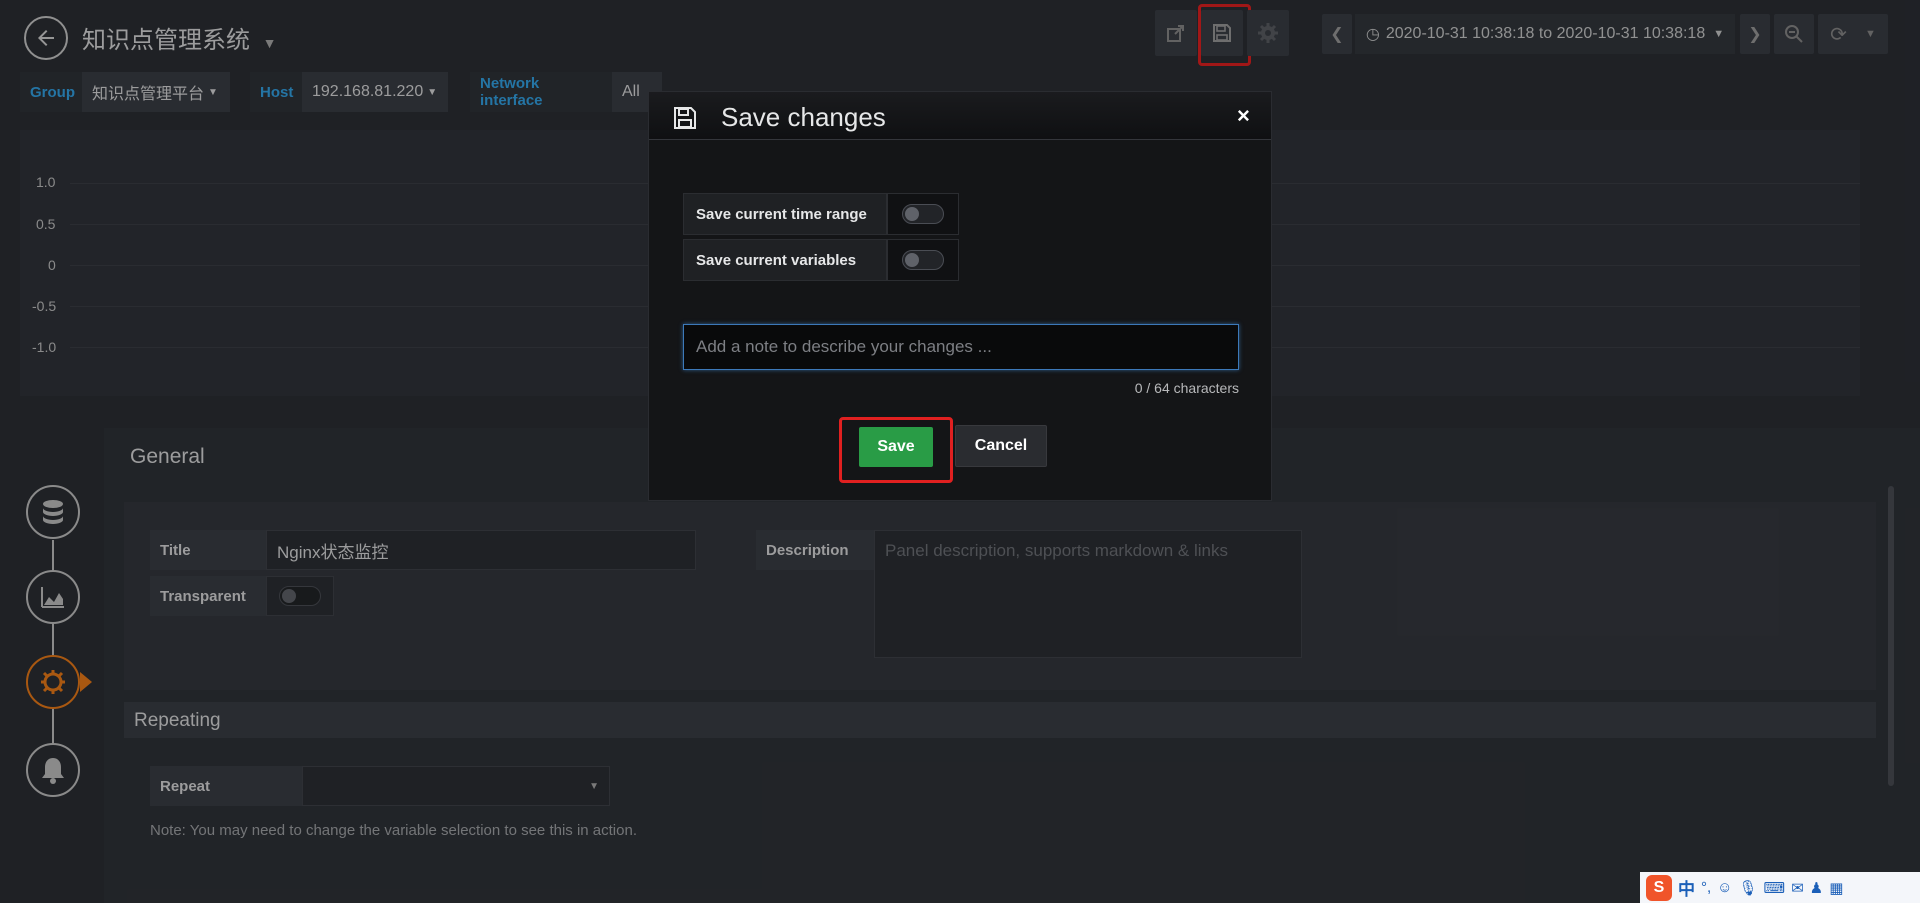 The height and width of the screenshot is (903, 1920). What do you see at coordinates (1797, 888) in the screenshot?
I see `toolbox-icon: ✉` at bounding box center [1797, 888].